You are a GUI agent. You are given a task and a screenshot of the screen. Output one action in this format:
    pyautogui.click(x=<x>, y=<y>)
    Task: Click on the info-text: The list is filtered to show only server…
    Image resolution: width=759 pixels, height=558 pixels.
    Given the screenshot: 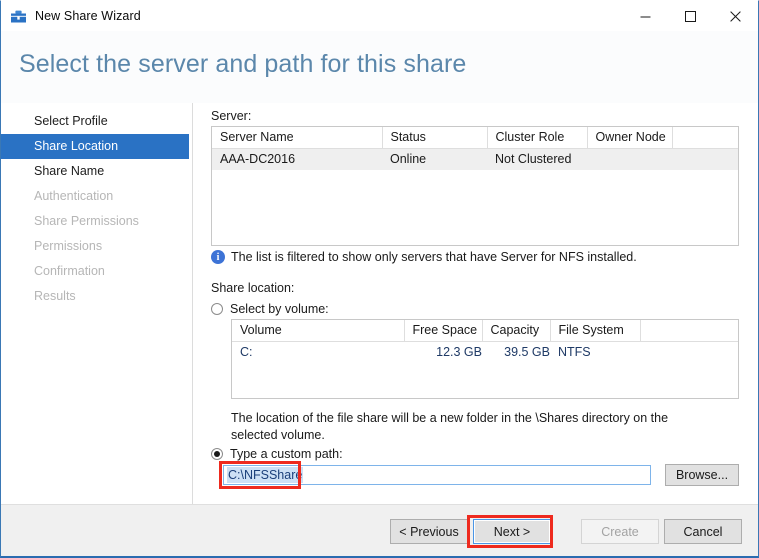 What is the action you would take?
    pyautogui.click(x=434, y=257)
    